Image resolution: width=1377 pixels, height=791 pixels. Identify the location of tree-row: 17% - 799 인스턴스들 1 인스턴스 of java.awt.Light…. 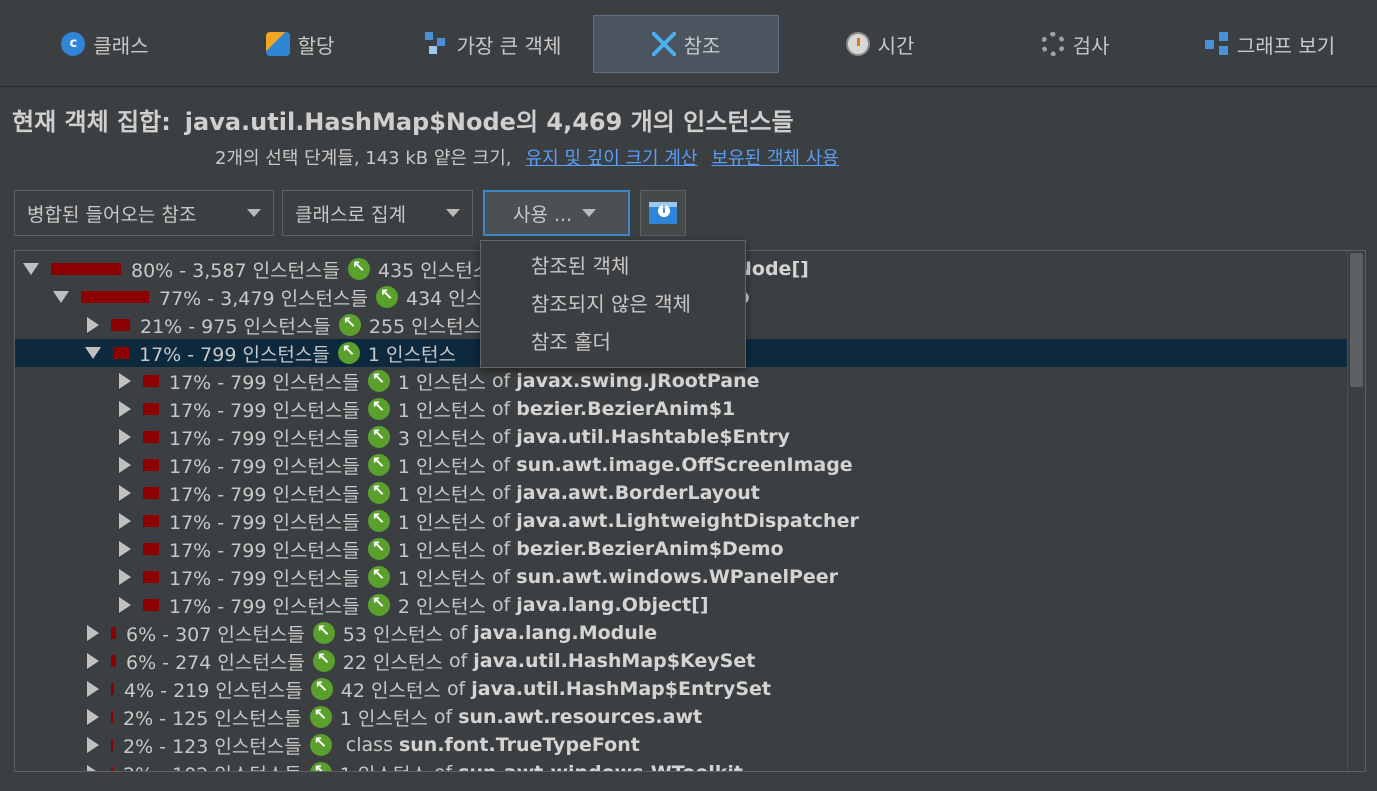
(681, 521).